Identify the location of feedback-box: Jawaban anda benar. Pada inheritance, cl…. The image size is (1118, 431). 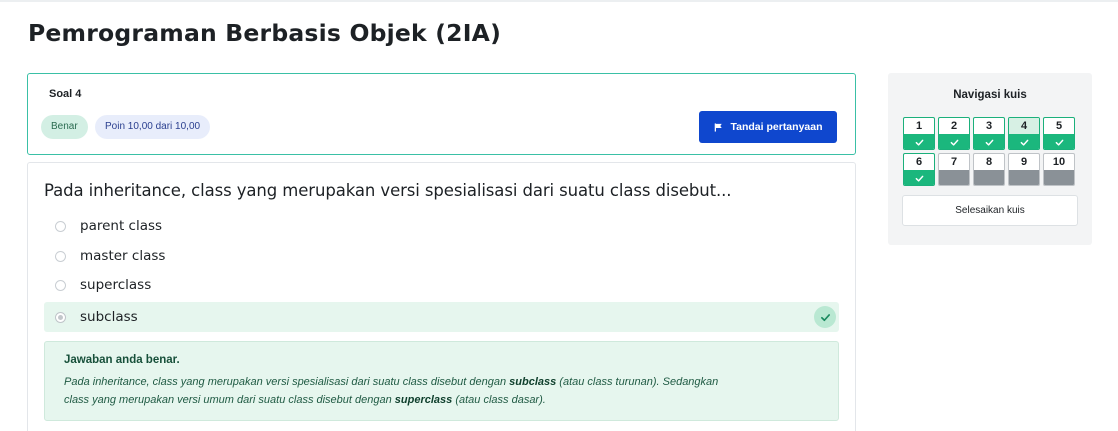
(441, 381).